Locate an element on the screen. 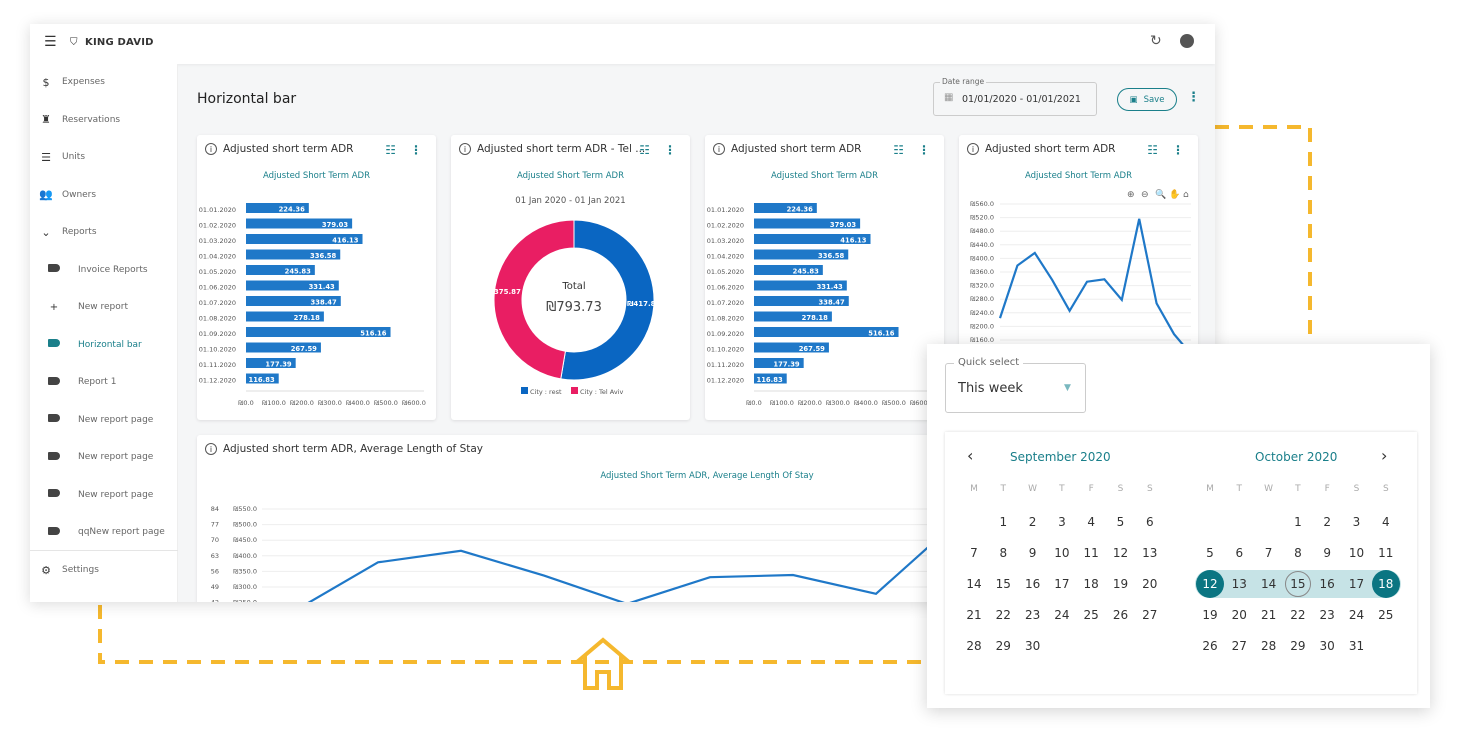 The image size is (1460, 745). menu-icon: ☰ is located at coordinates (50, 42).